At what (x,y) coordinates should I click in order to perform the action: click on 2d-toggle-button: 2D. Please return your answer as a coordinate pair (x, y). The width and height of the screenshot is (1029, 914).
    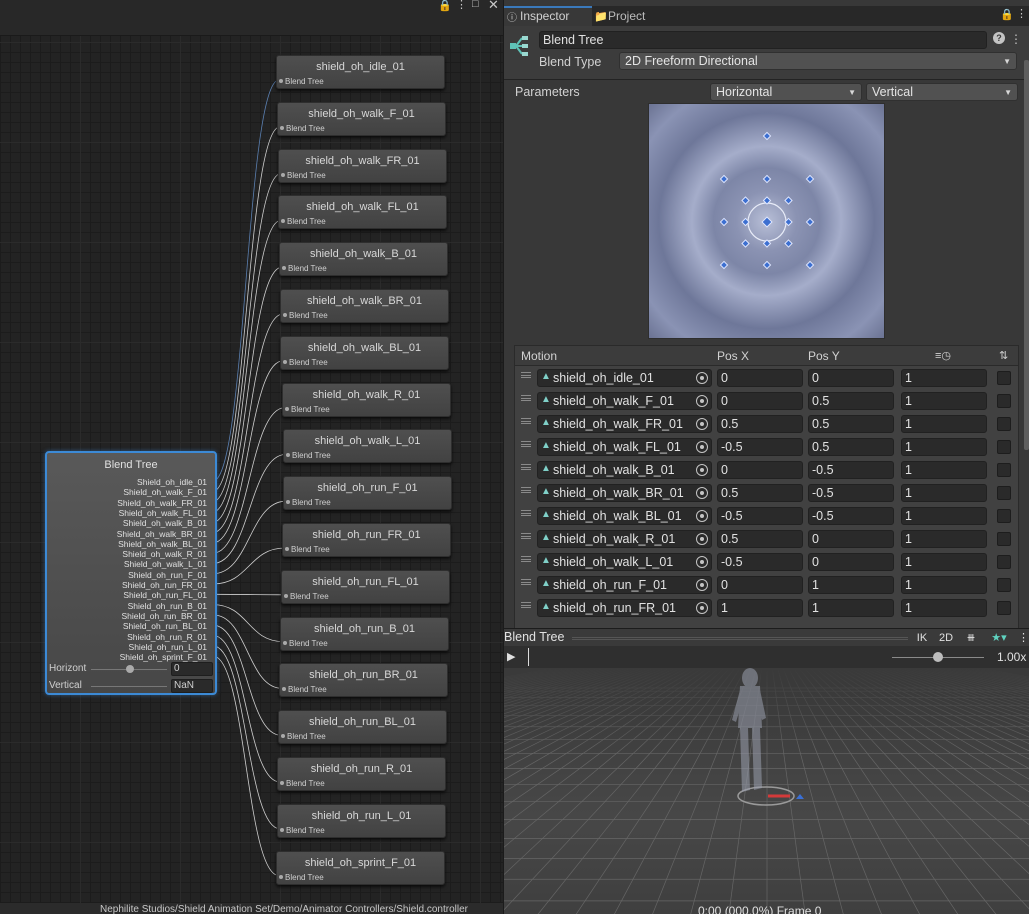
    Looking at the image, I should click on (946, 638).